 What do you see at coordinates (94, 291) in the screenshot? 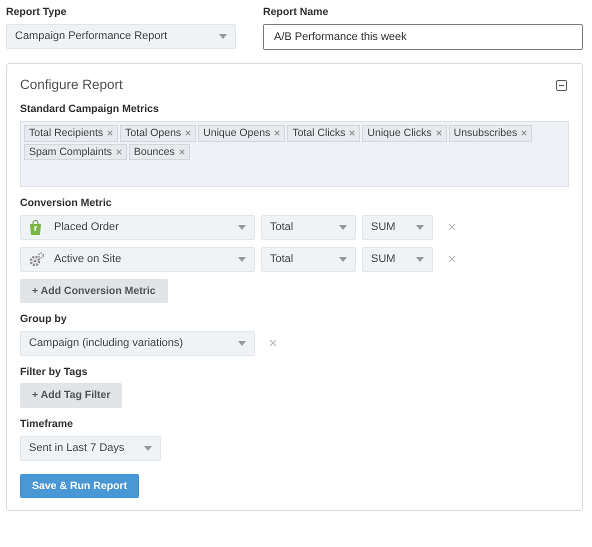
I see `add-conversion-metric-button: + Add Conversion Metric` at bounding box center [94, 291].